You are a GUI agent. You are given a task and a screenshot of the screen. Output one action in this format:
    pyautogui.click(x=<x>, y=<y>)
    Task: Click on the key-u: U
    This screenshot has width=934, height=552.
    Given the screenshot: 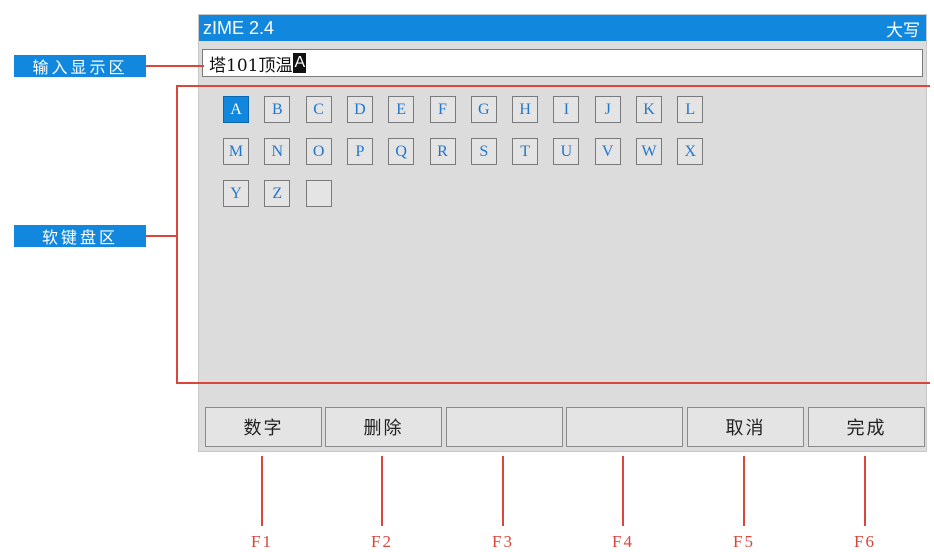 What is the action you would take?
    pyautogui.click(x=566, y=151)
    